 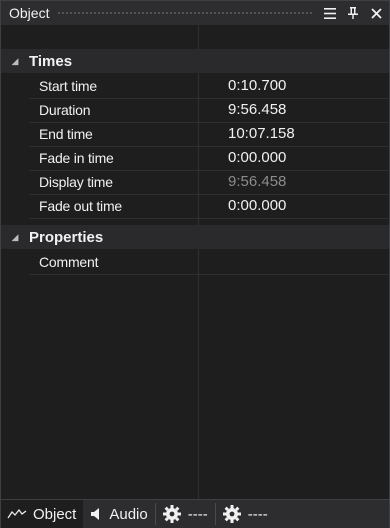 I want to click on property-name: Comment, so click(x=69, y=261).